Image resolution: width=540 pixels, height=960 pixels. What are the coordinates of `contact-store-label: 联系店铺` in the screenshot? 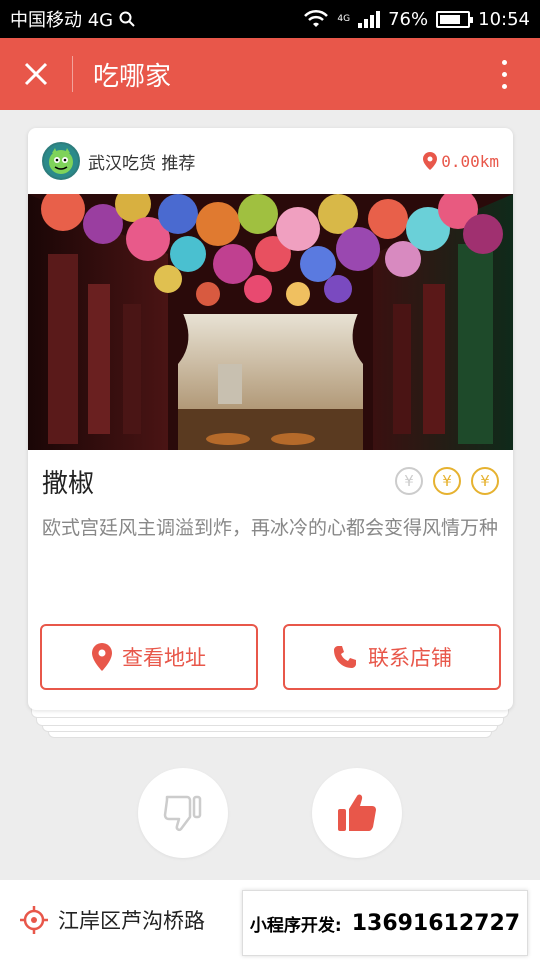 It's located at (410, 658).